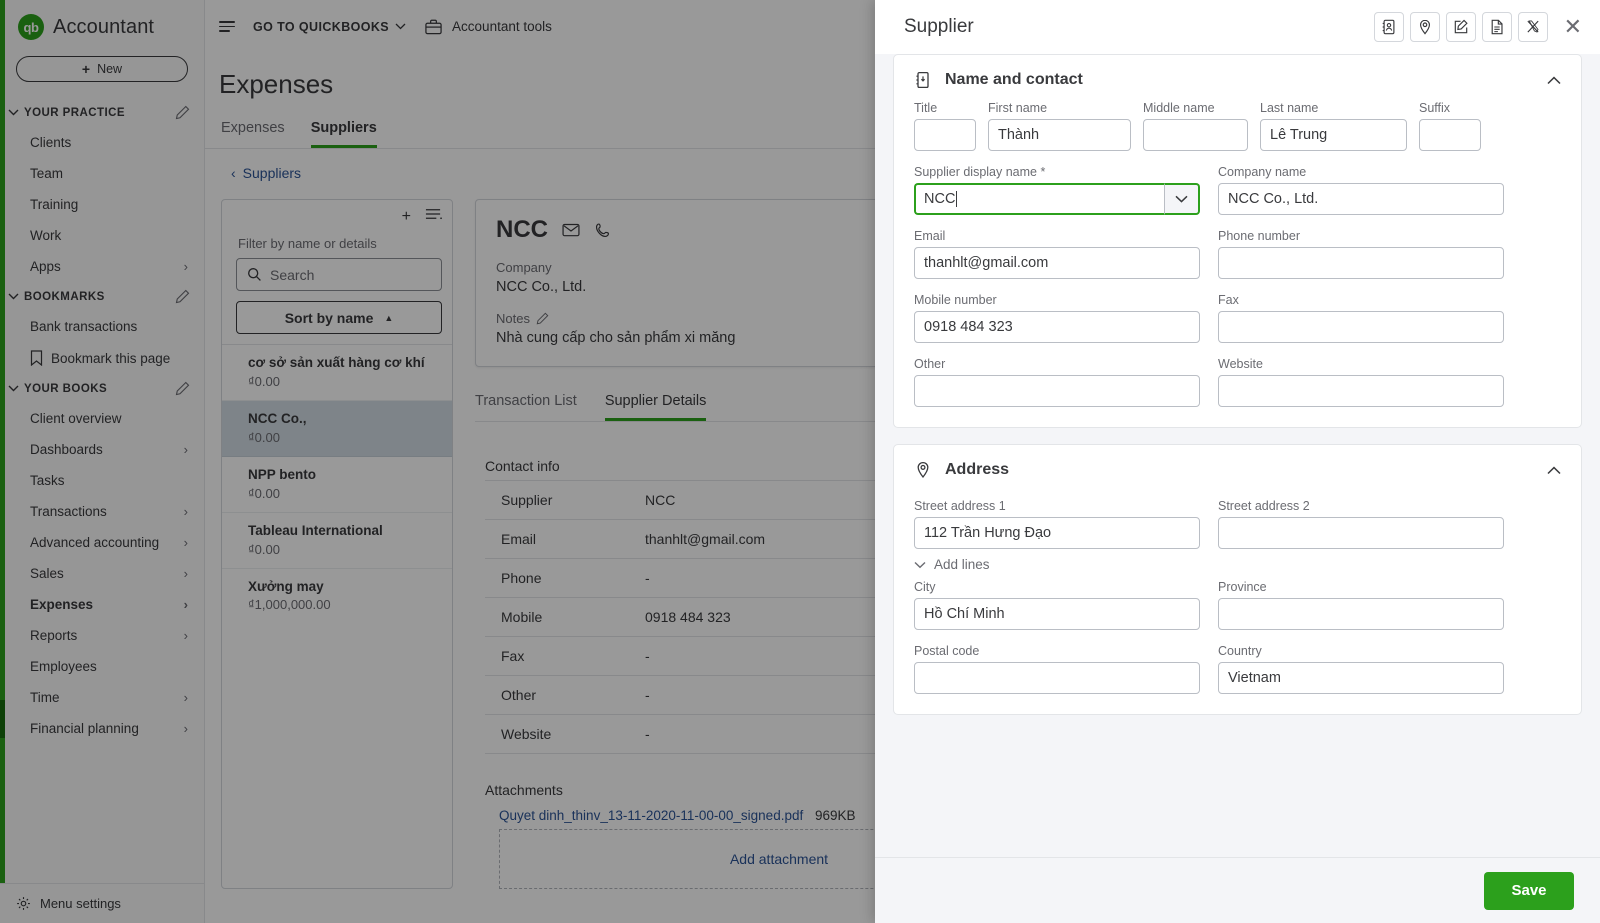 This screenshot has width=1600, height=923. Describe the element at coordinates (1057, 391) in the screenshot. I see `other-input` at that location.